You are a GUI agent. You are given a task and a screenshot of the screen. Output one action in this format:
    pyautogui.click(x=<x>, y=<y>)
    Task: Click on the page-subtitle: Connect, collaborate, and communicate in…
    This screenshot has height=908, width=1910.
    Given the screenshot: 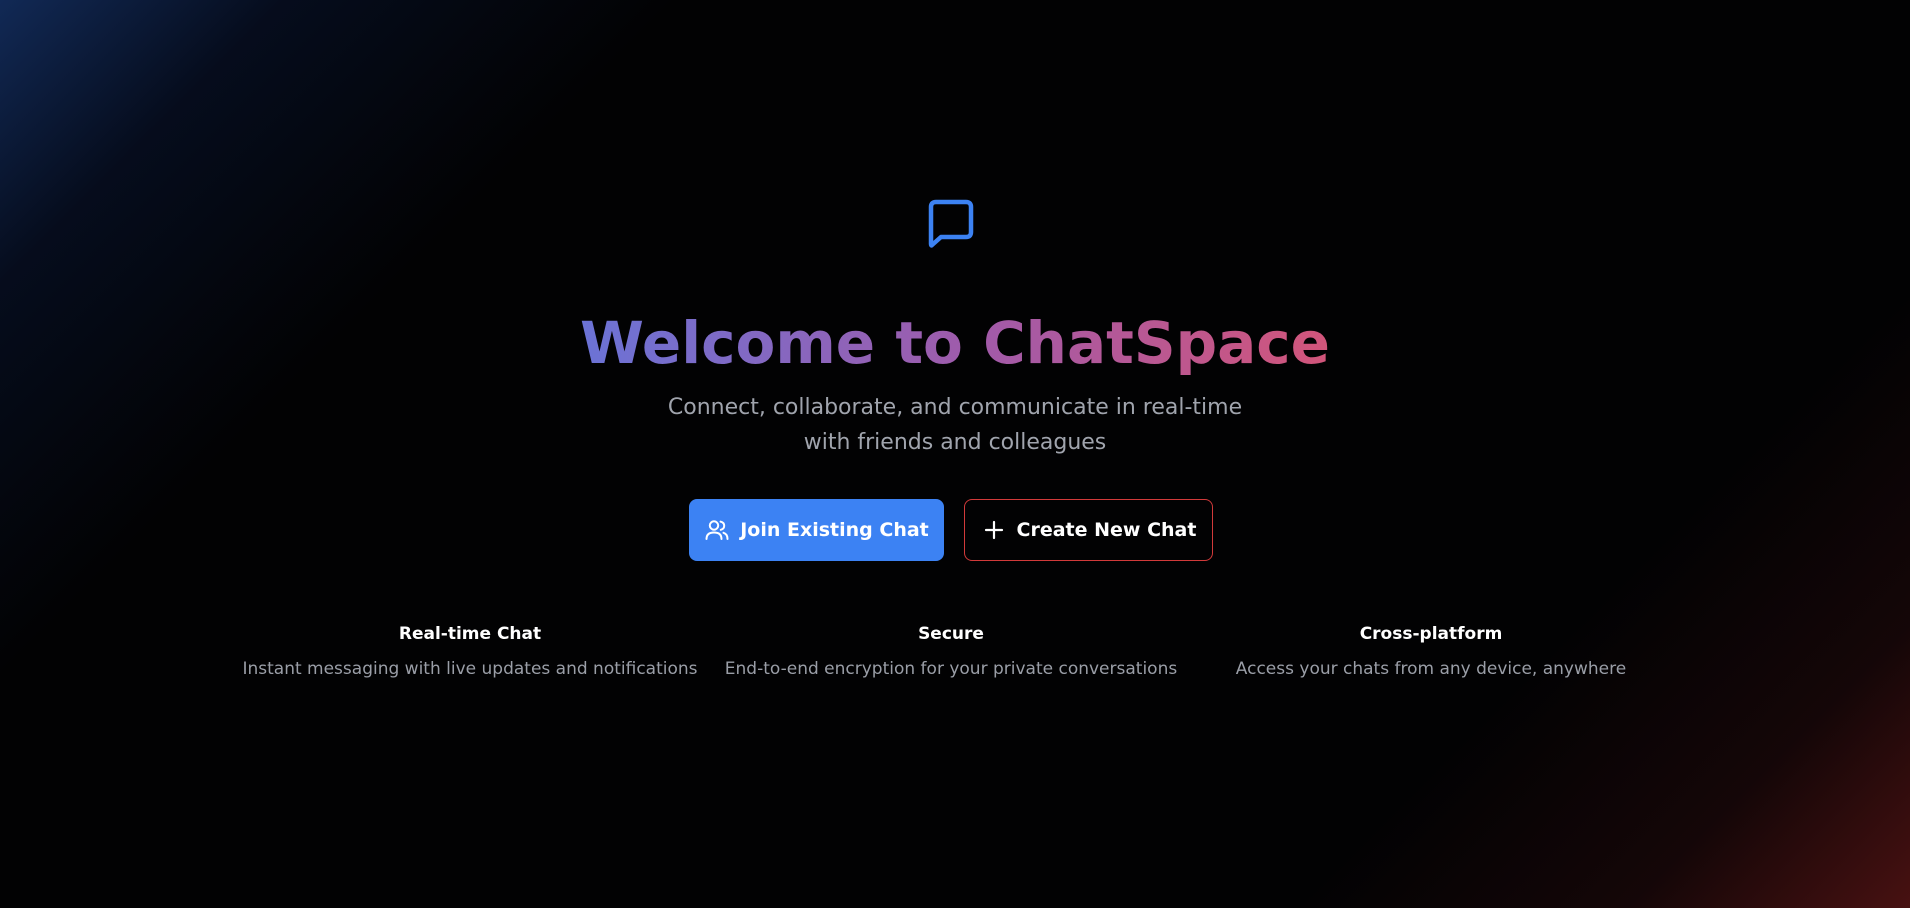 What is the action you would take?
    pyautogui.click(x=955, y=425)
    